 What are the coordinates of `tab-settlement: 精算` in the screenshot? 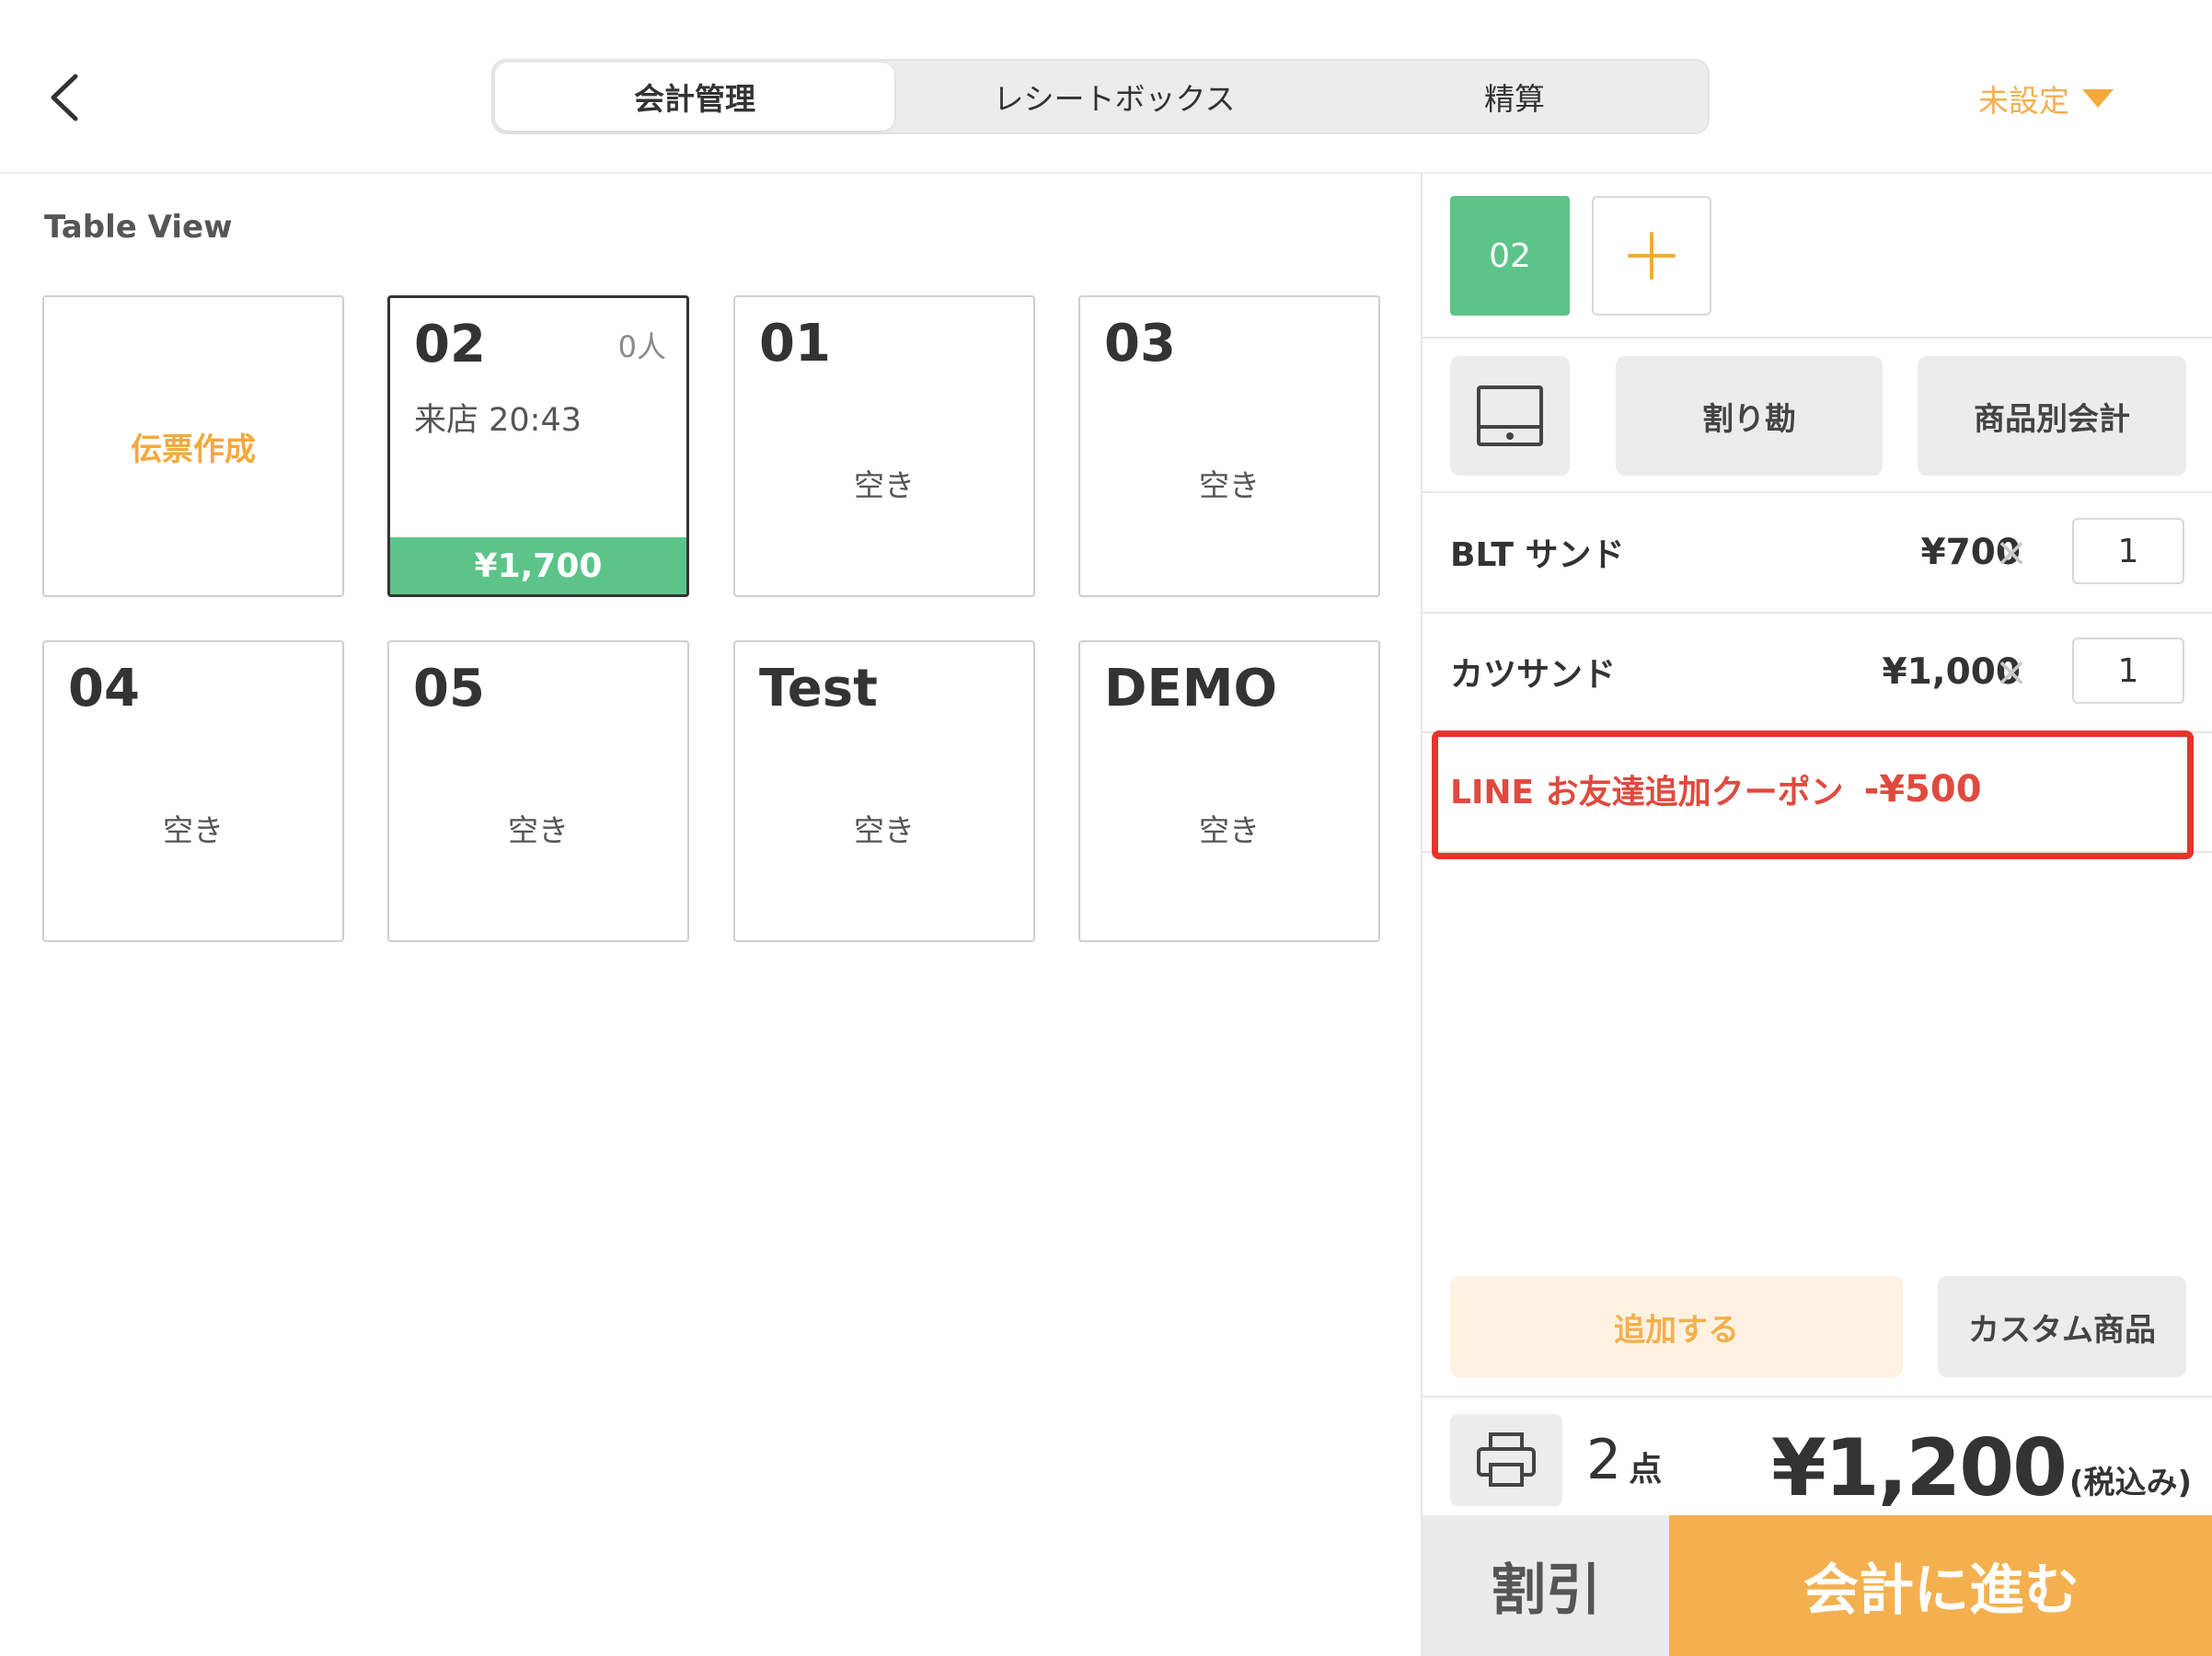 It's located at (1514, 97).